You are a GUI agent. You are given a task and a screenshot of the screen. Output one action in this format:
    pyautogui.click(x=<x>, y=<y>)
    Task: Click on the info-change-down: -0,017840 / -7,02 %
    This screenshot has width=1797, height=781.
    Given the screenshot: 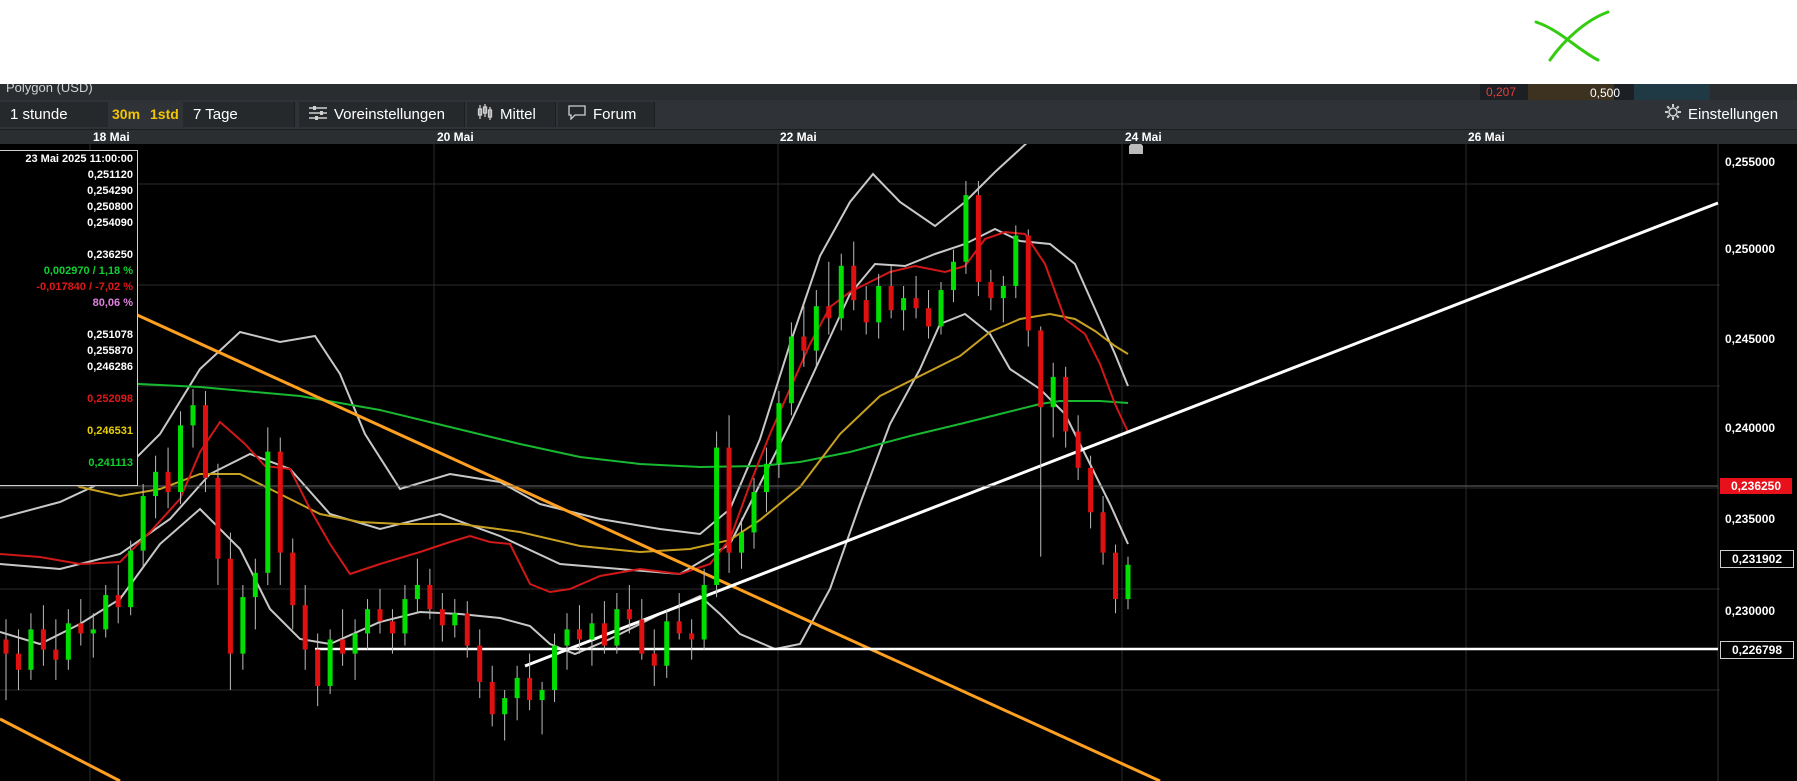 What is the action you would take?
    pyautogui.click(x=84, y=287)
    